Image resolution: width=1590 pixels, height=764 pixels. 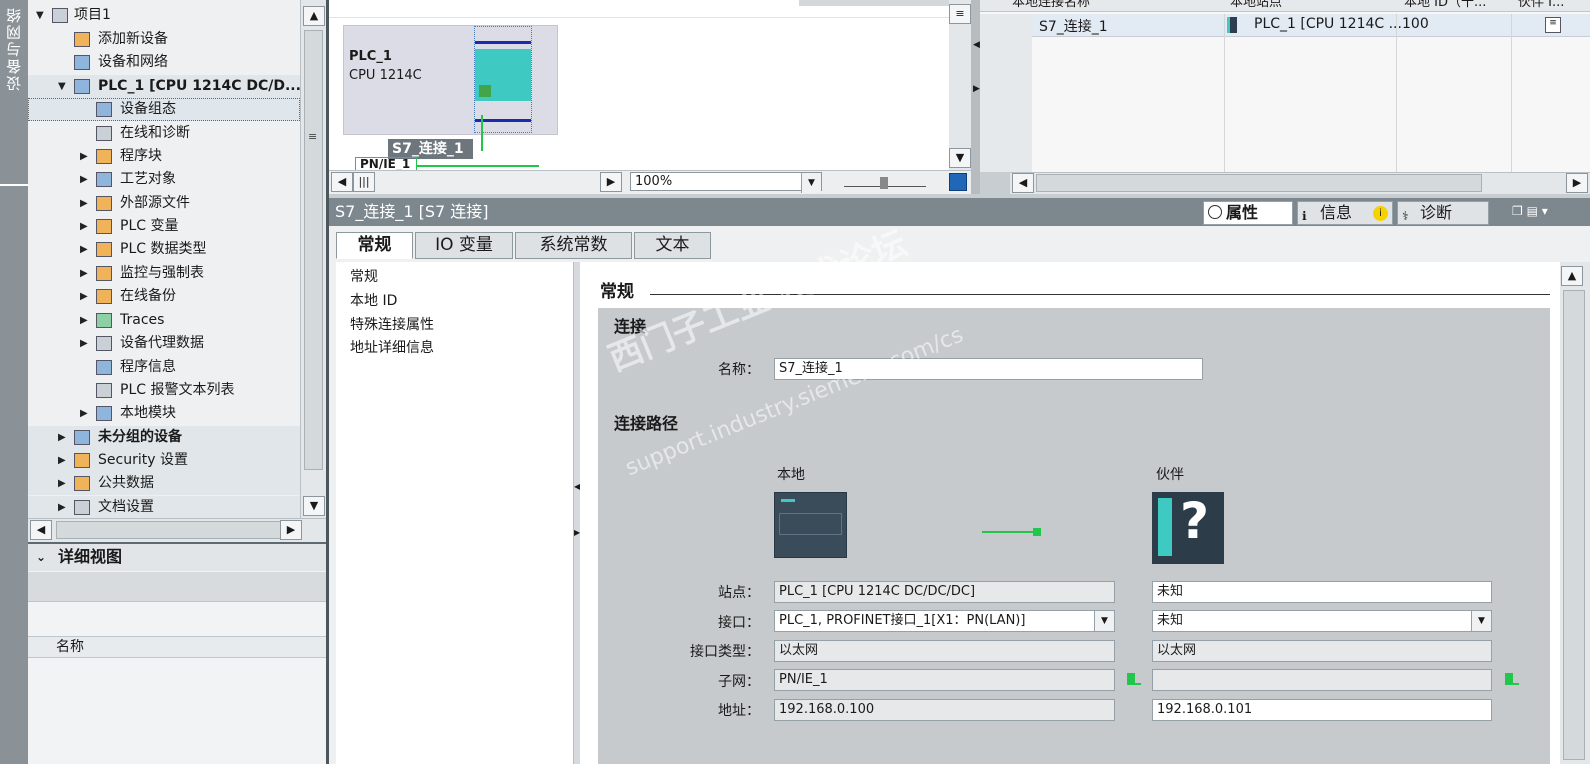 What do you see at coordinates (1517, 211) in the screenshot?
I see `float-window-icon: ❐` at bounding box center [1517, 211].